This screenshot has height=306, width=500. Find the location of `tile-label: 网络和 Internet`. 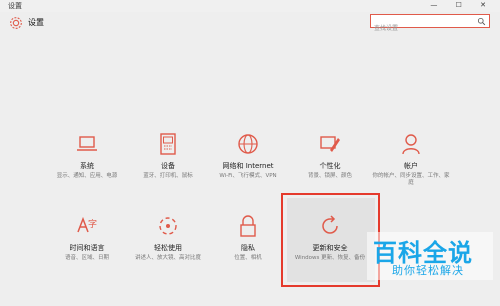

tile-label: 网络和 Internet is located at coordinates (248, 166).